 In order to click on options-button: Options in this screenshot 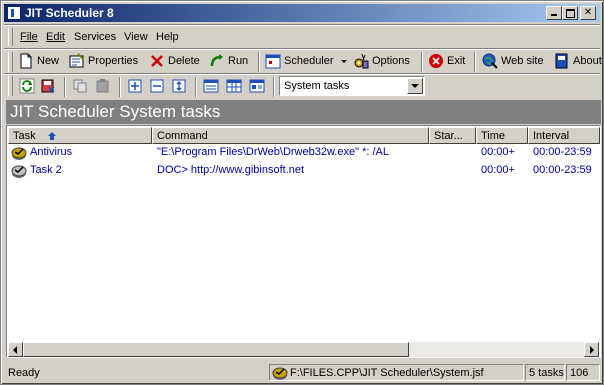, I will do `click(384, 61)`.